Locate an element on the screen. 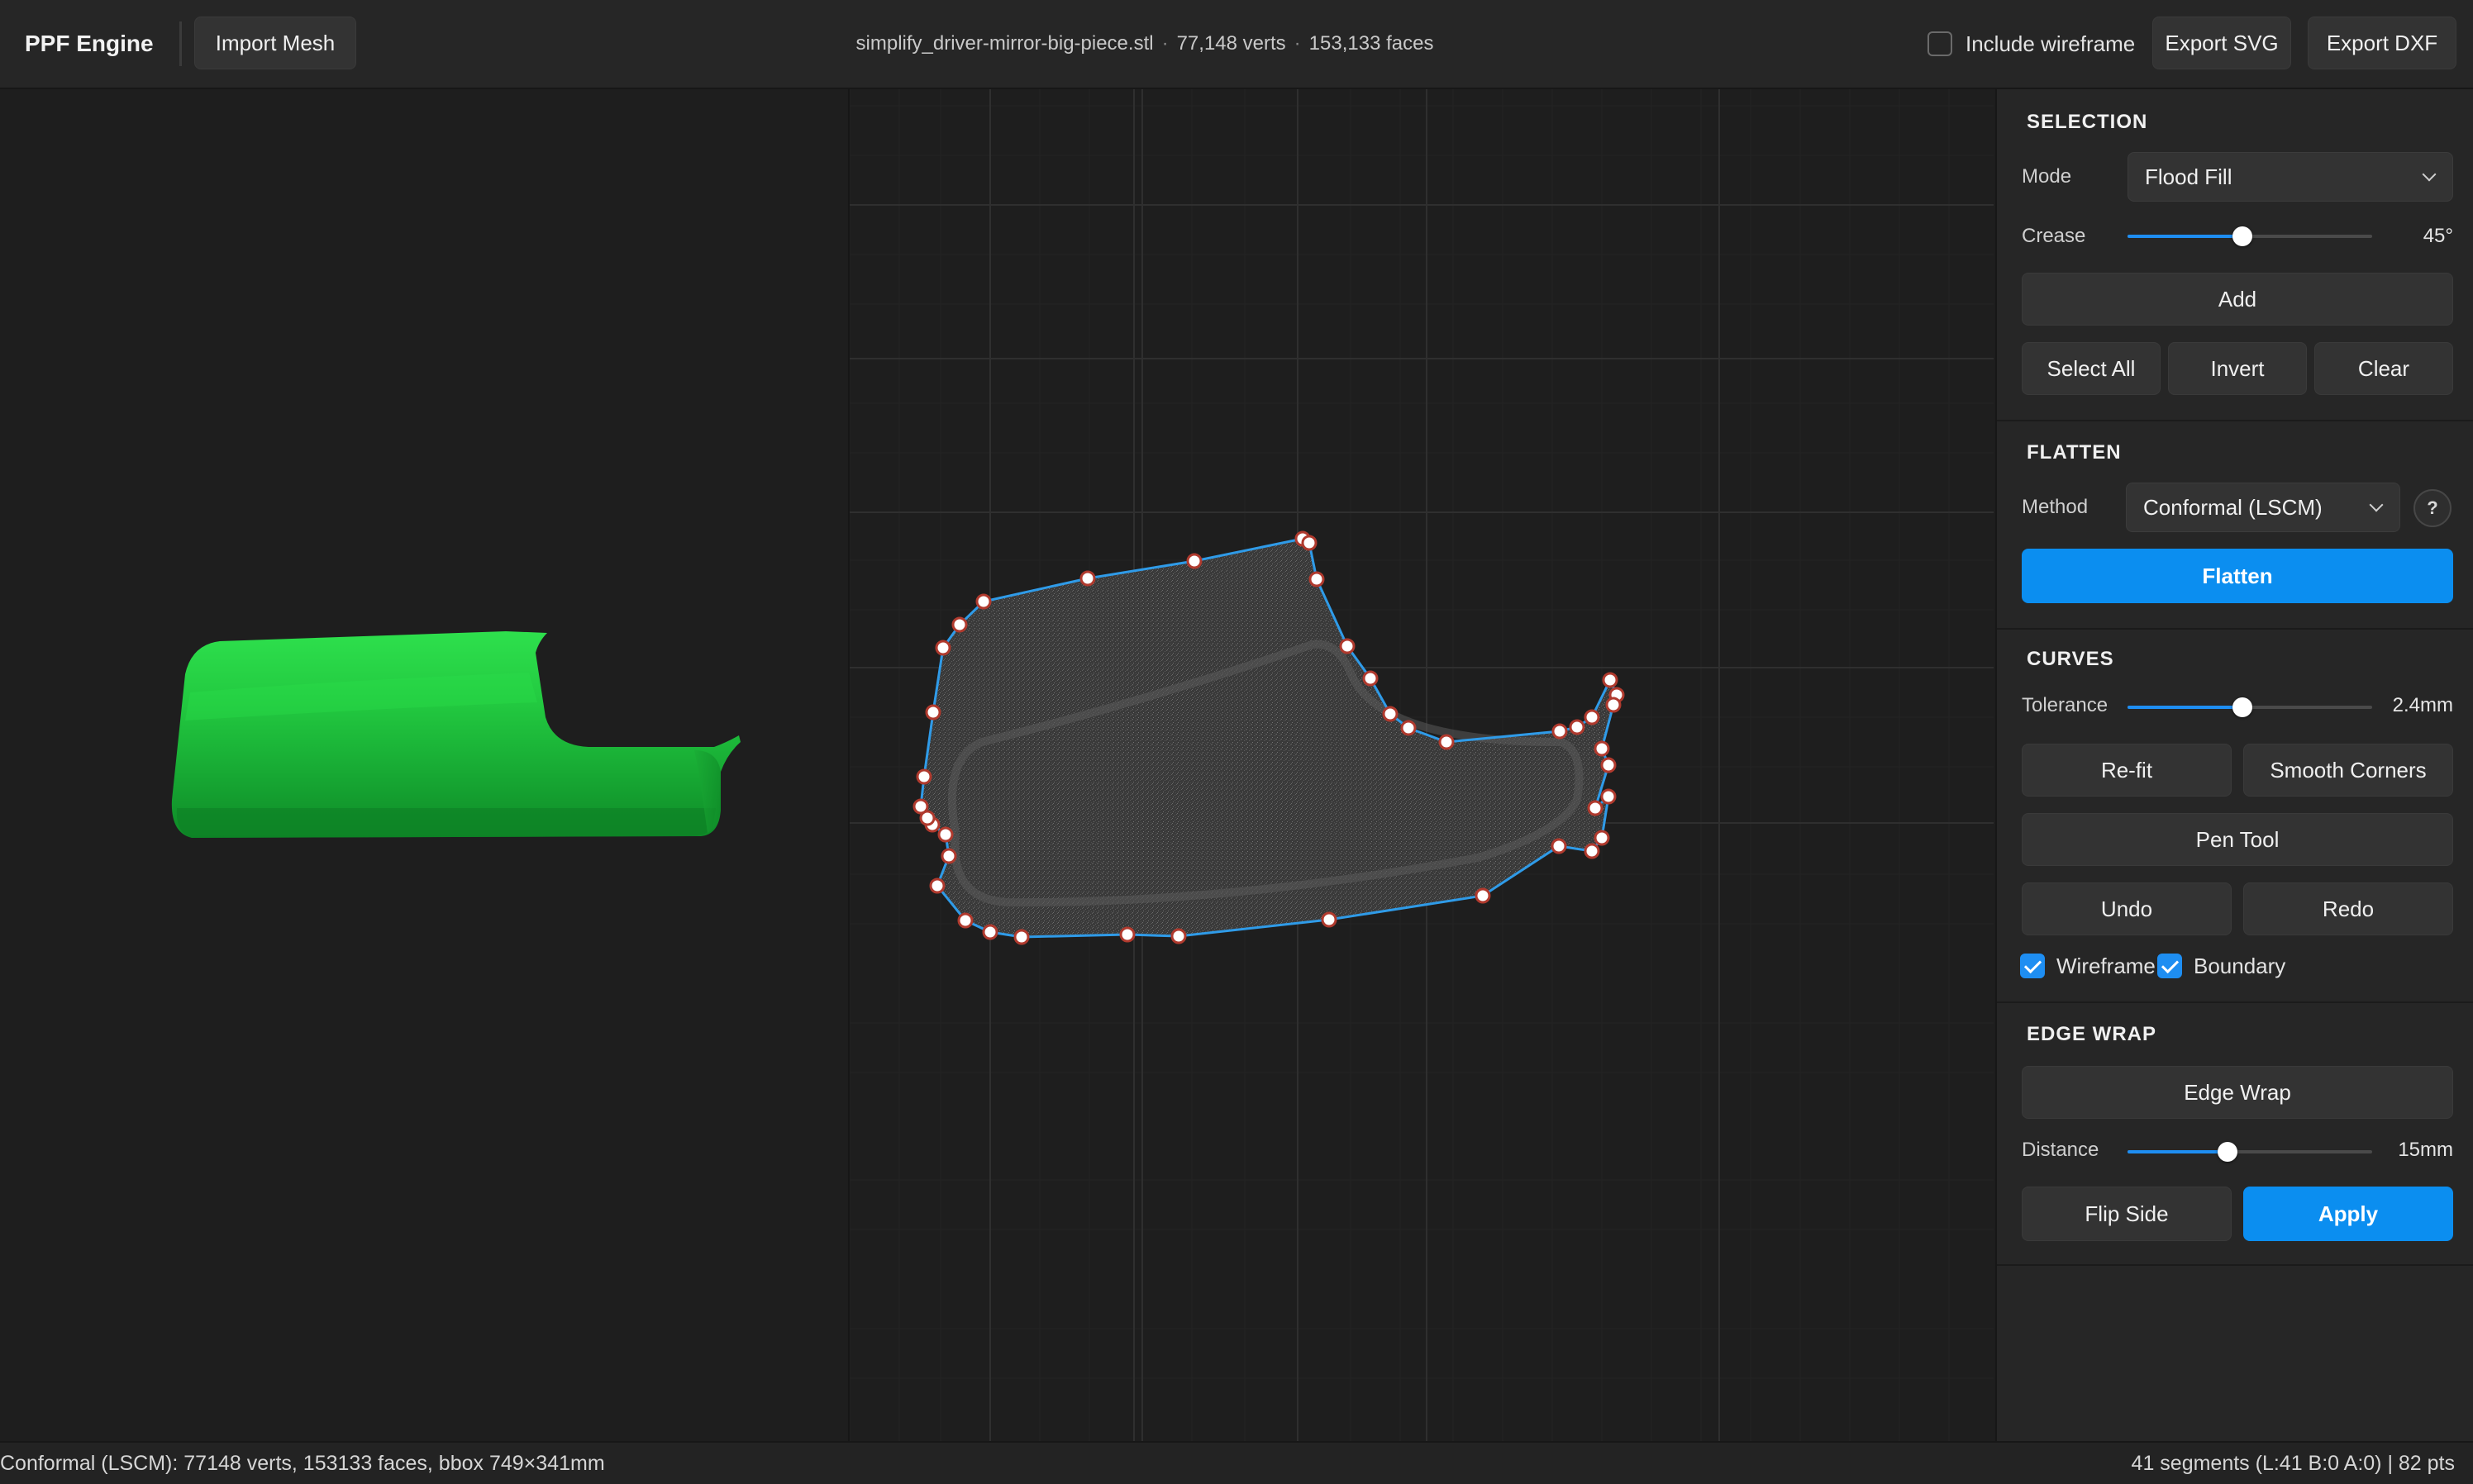 This screenshot has width=2473, height=1484. tolerance-label: Tolerance is located at coordinates (2065, 705).